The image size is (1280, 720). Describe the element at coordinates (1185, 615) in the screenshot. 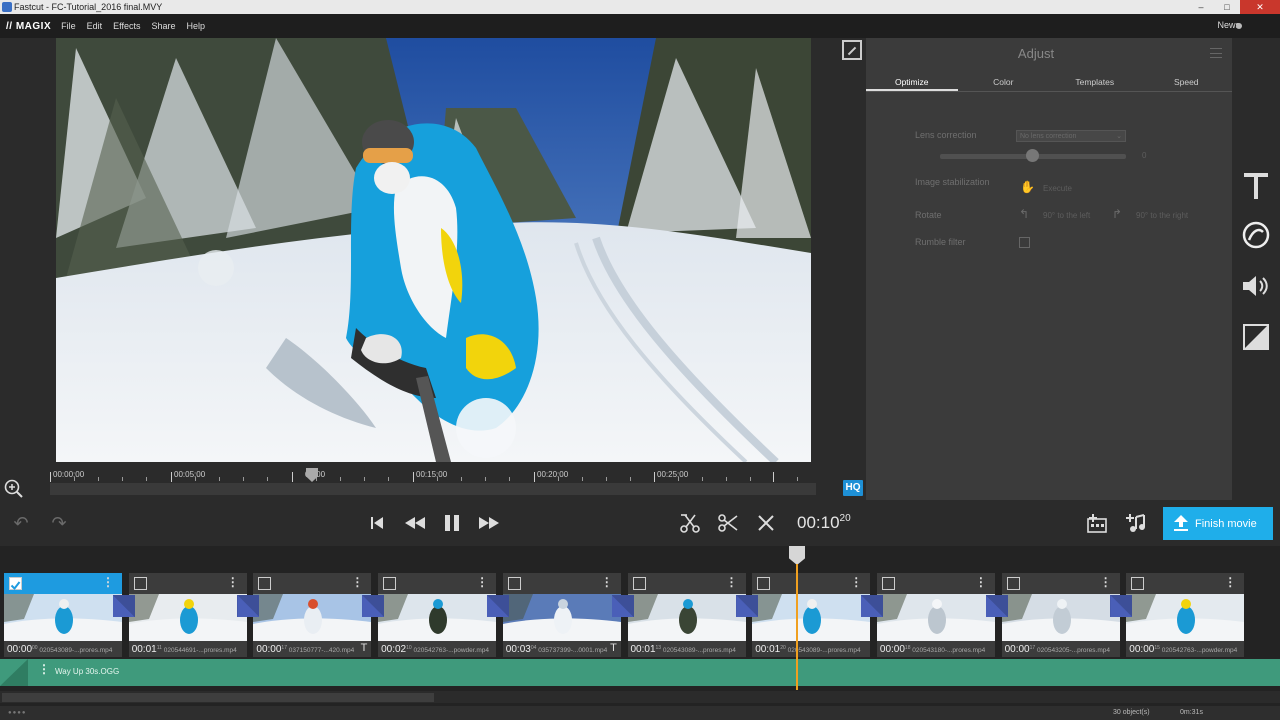

I see `timeline-clip: ⋮ 00:0015 020542763-...powder.mp4` at that location.